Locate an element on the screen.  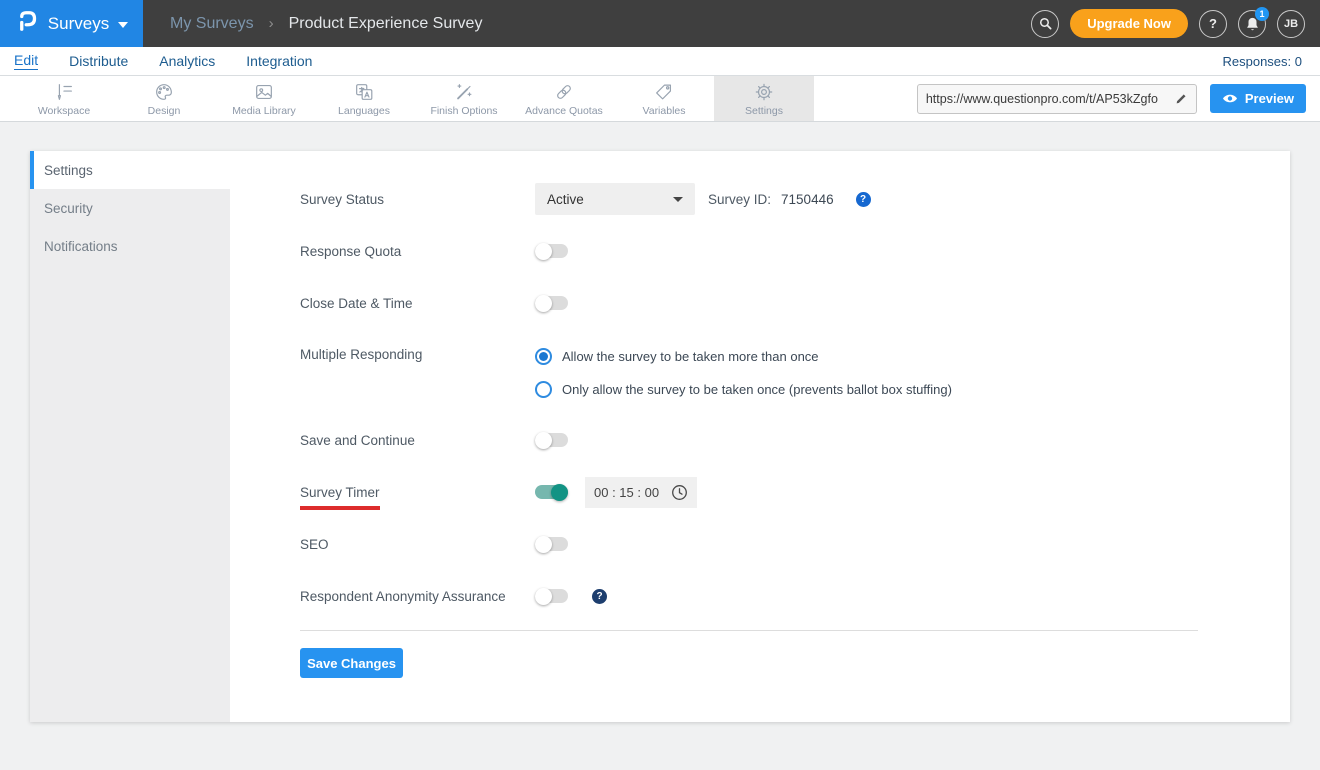
toolbar-item-finish-options: Finish Options is located at coordinates (464, 98).